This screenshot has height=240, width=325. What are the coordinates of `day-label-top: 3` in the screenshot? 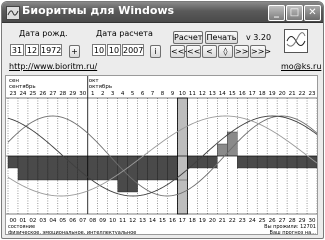 It's located at (113, 94).